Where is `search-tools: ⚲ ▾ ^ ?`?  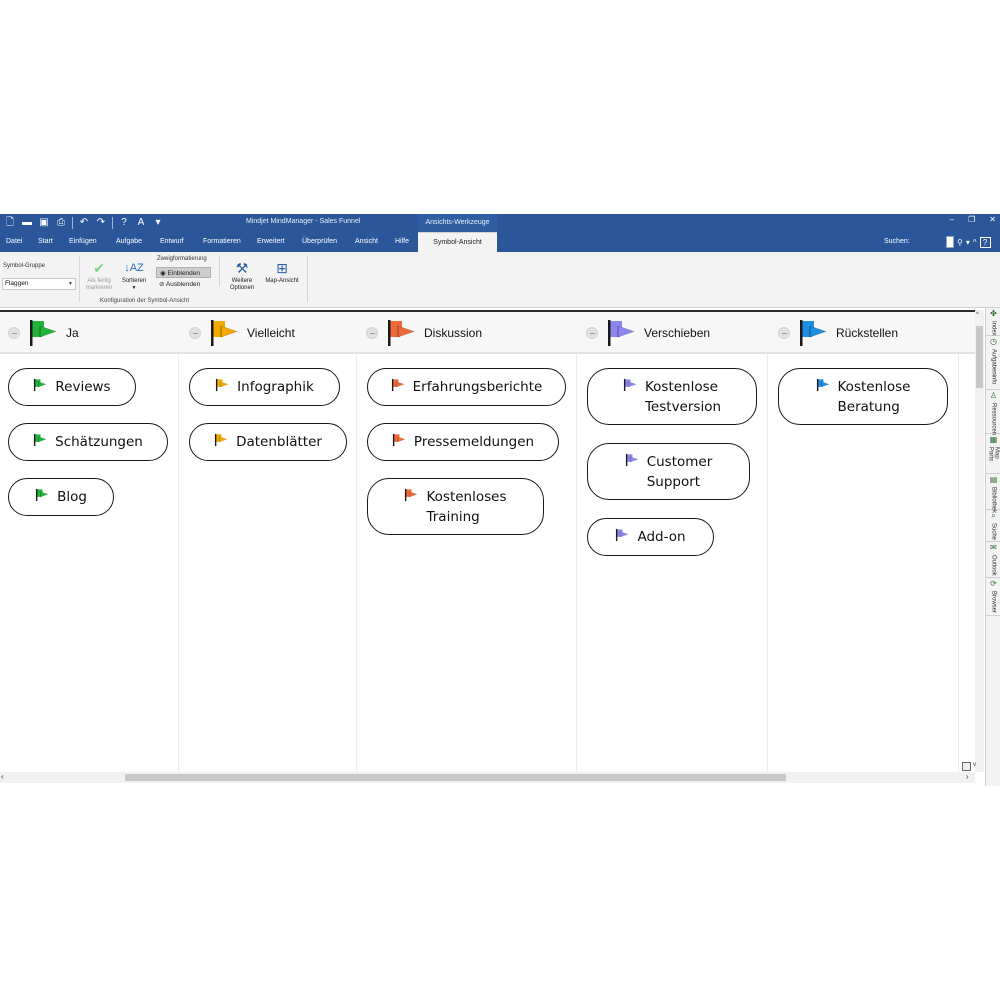
search-tools: ⚲ ▾ ^ ? is located at coordinates (968, 242).